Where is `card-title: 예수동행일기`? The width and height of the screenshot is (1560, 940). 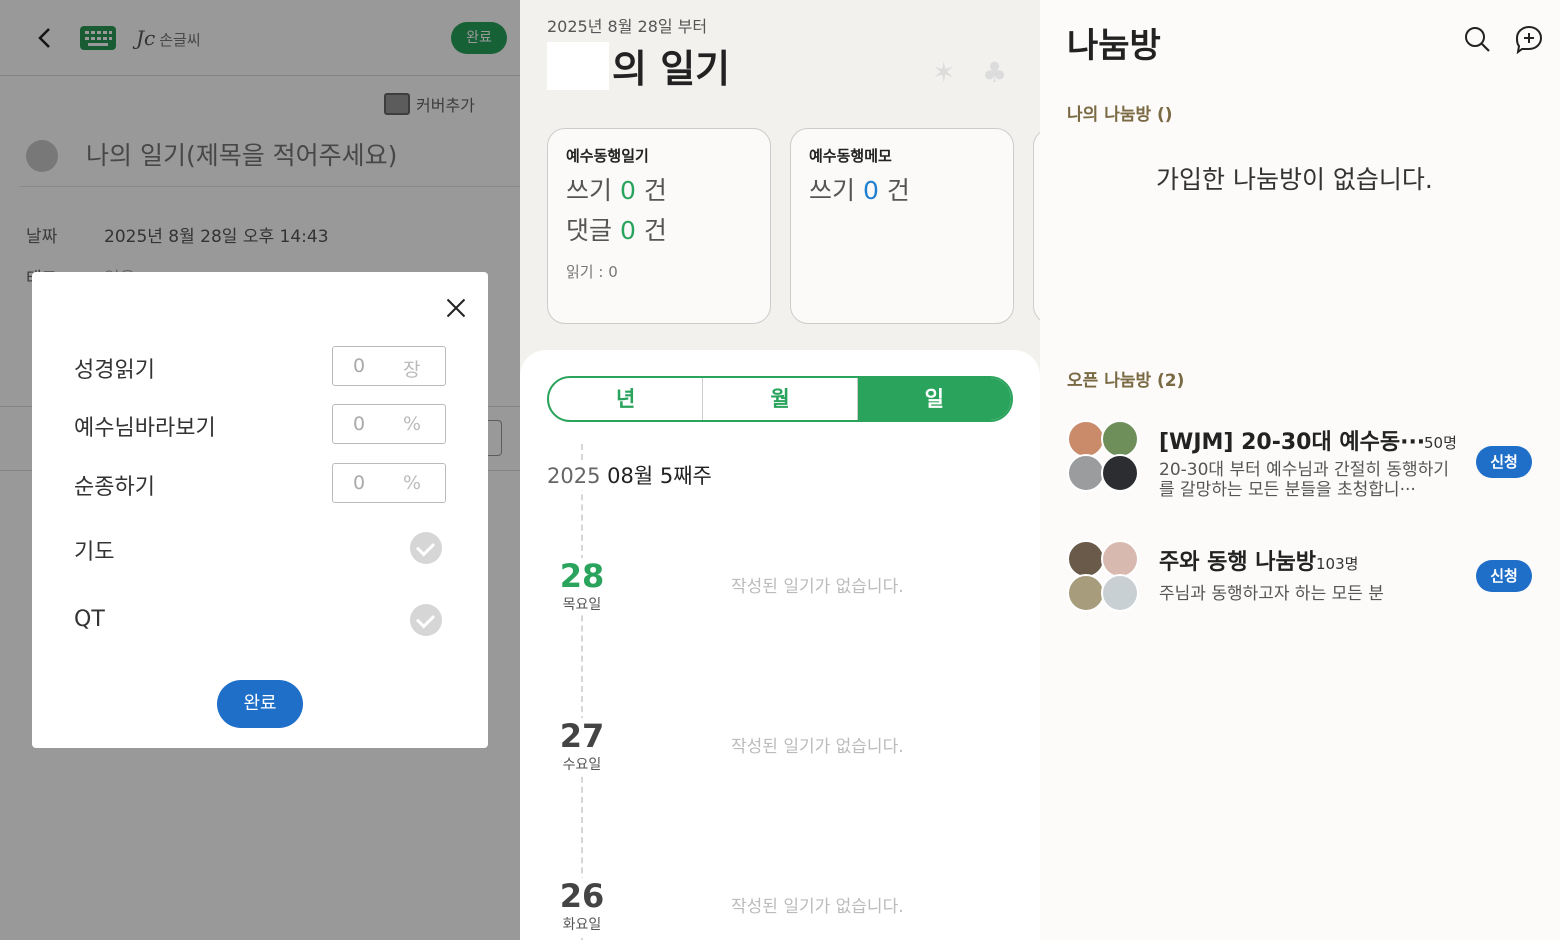 card-title: 예수동행일기 is located at coordinates (607, 156).